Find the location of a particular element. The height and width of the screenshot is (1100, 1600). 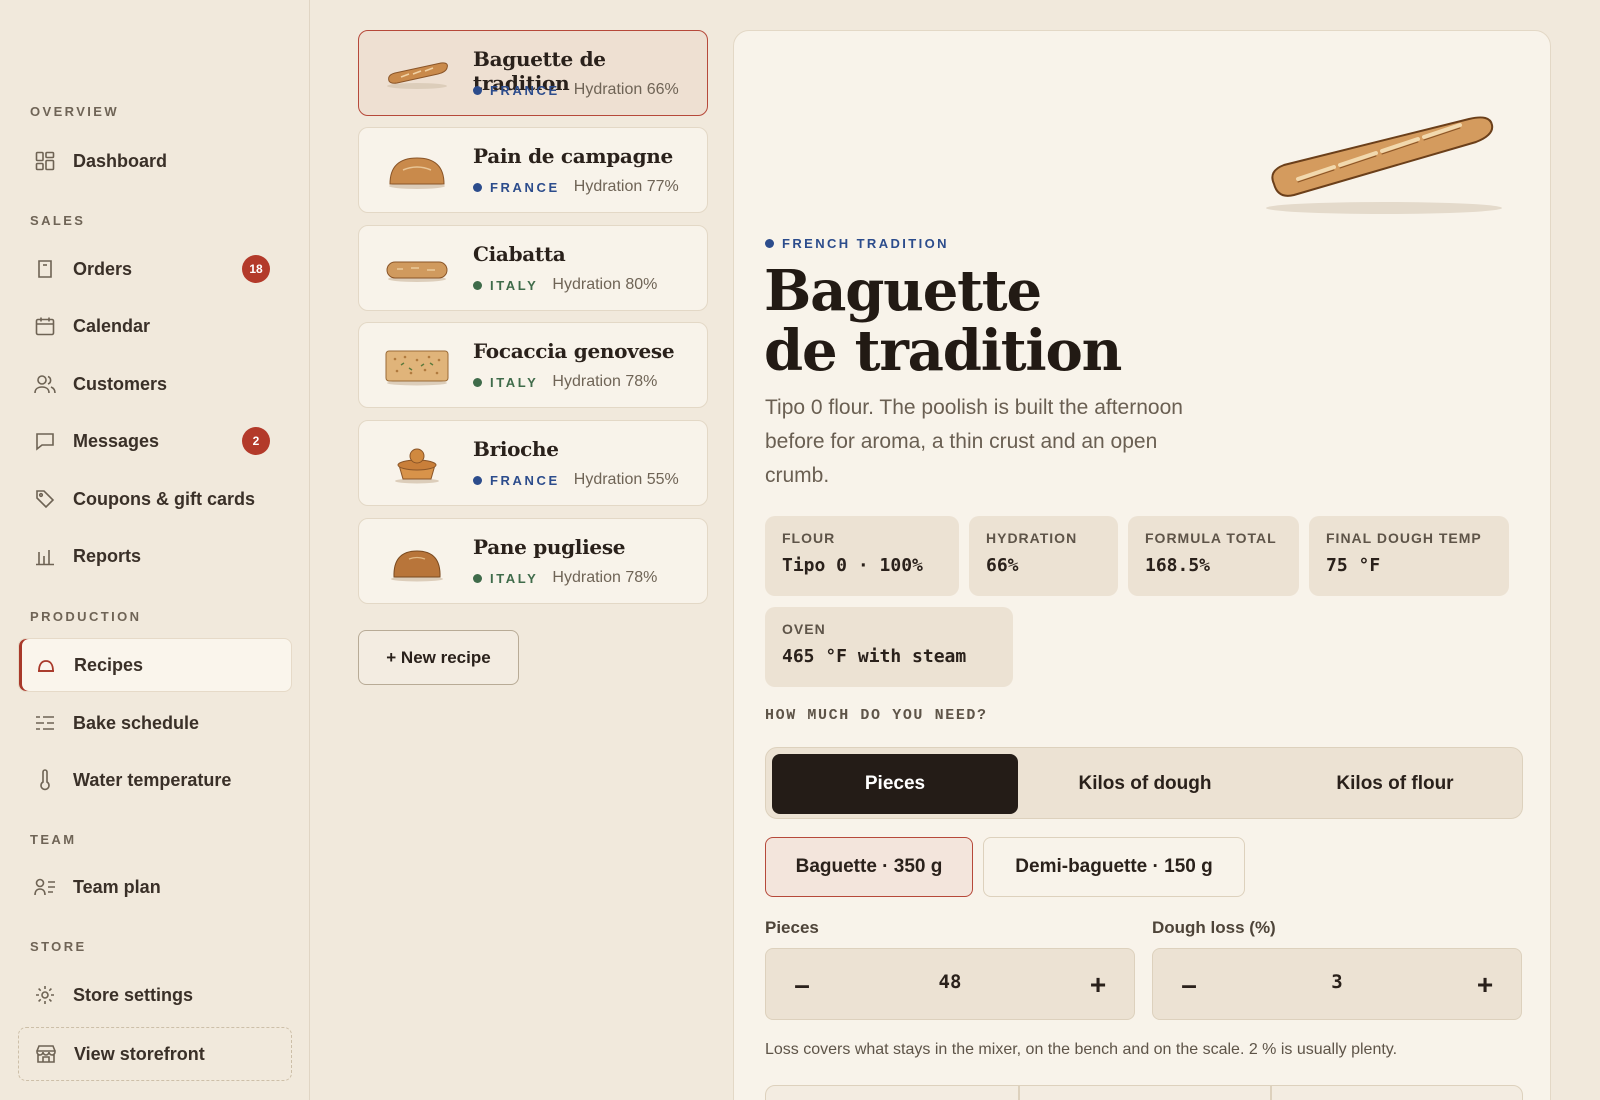

sidebar-item-water-temperature: Water temperature is located at coordinates (155, 780).